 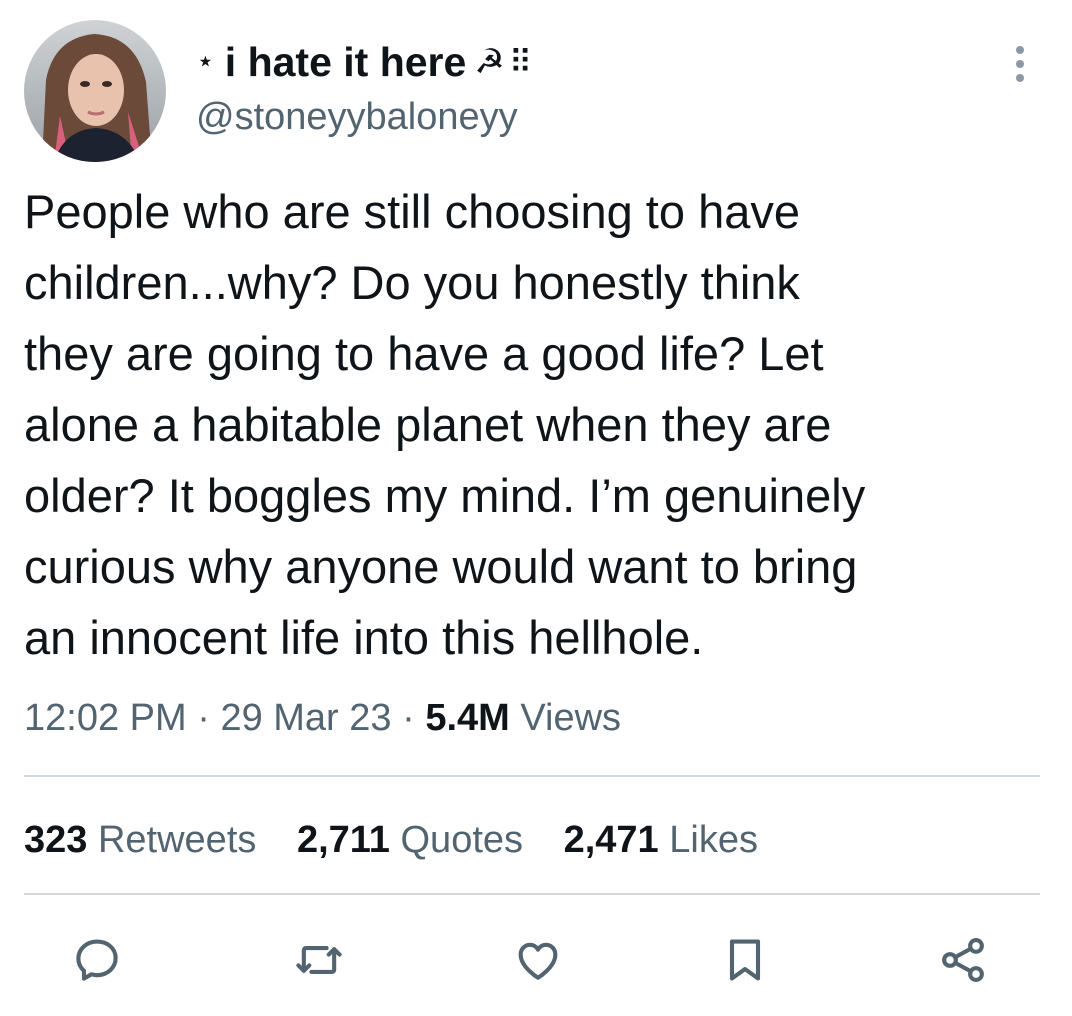 I want to click on tweet-text-line: children...why? Do you honestly think, so click(x=412, y=282).